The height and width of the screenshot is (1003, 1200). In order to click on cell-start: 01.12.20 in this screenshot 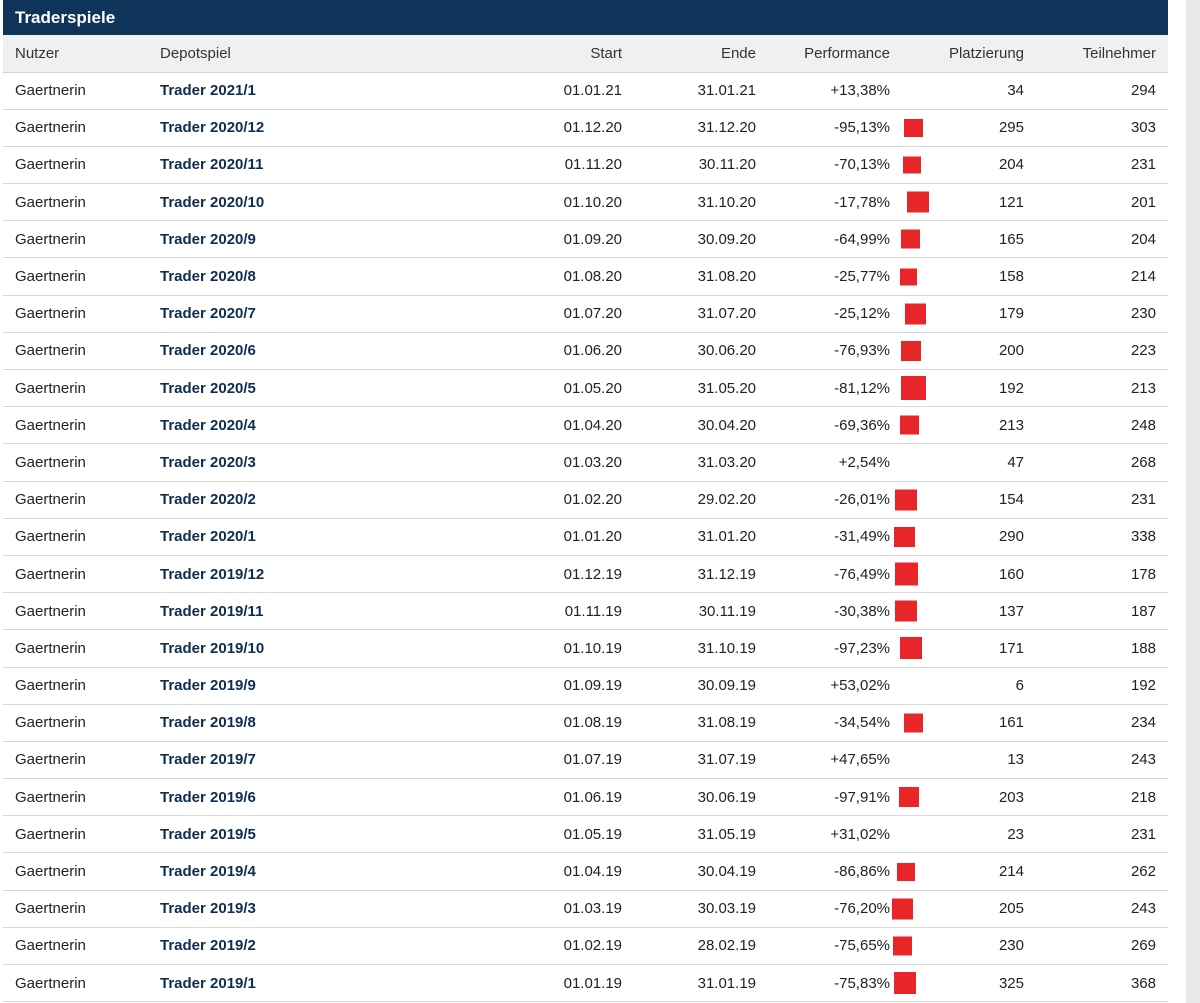, I will do `click(543, 128)`.